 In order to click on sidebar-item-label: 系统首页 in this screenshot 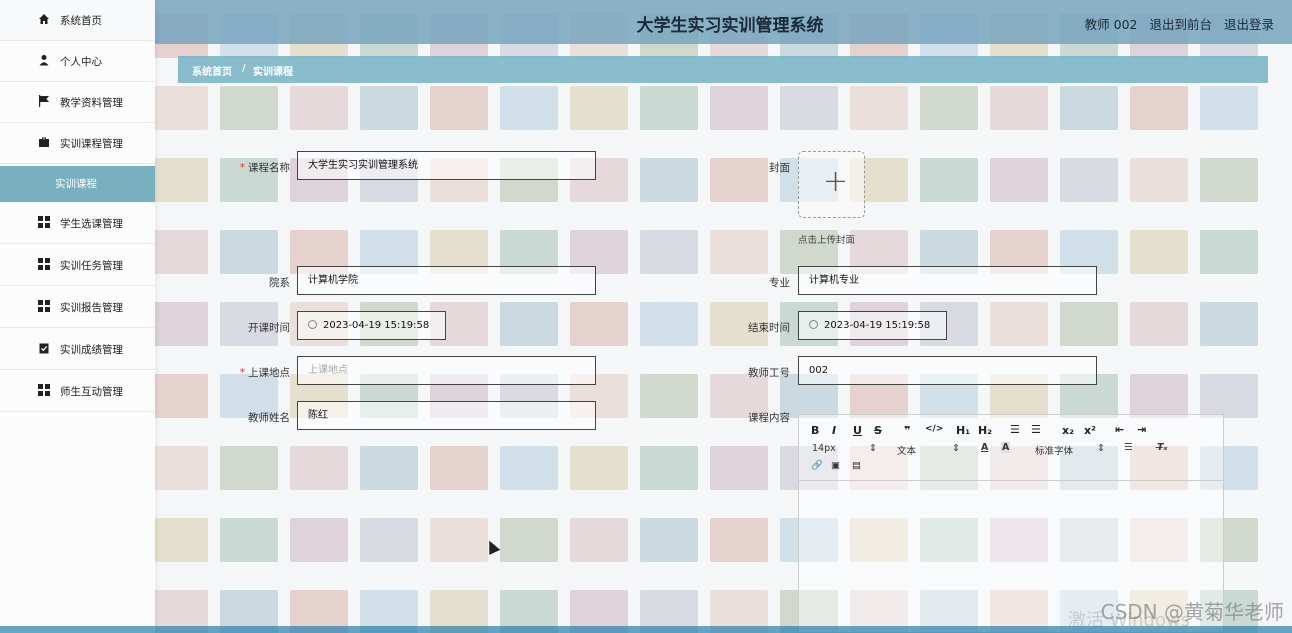, I will do `click(81, 20)`.